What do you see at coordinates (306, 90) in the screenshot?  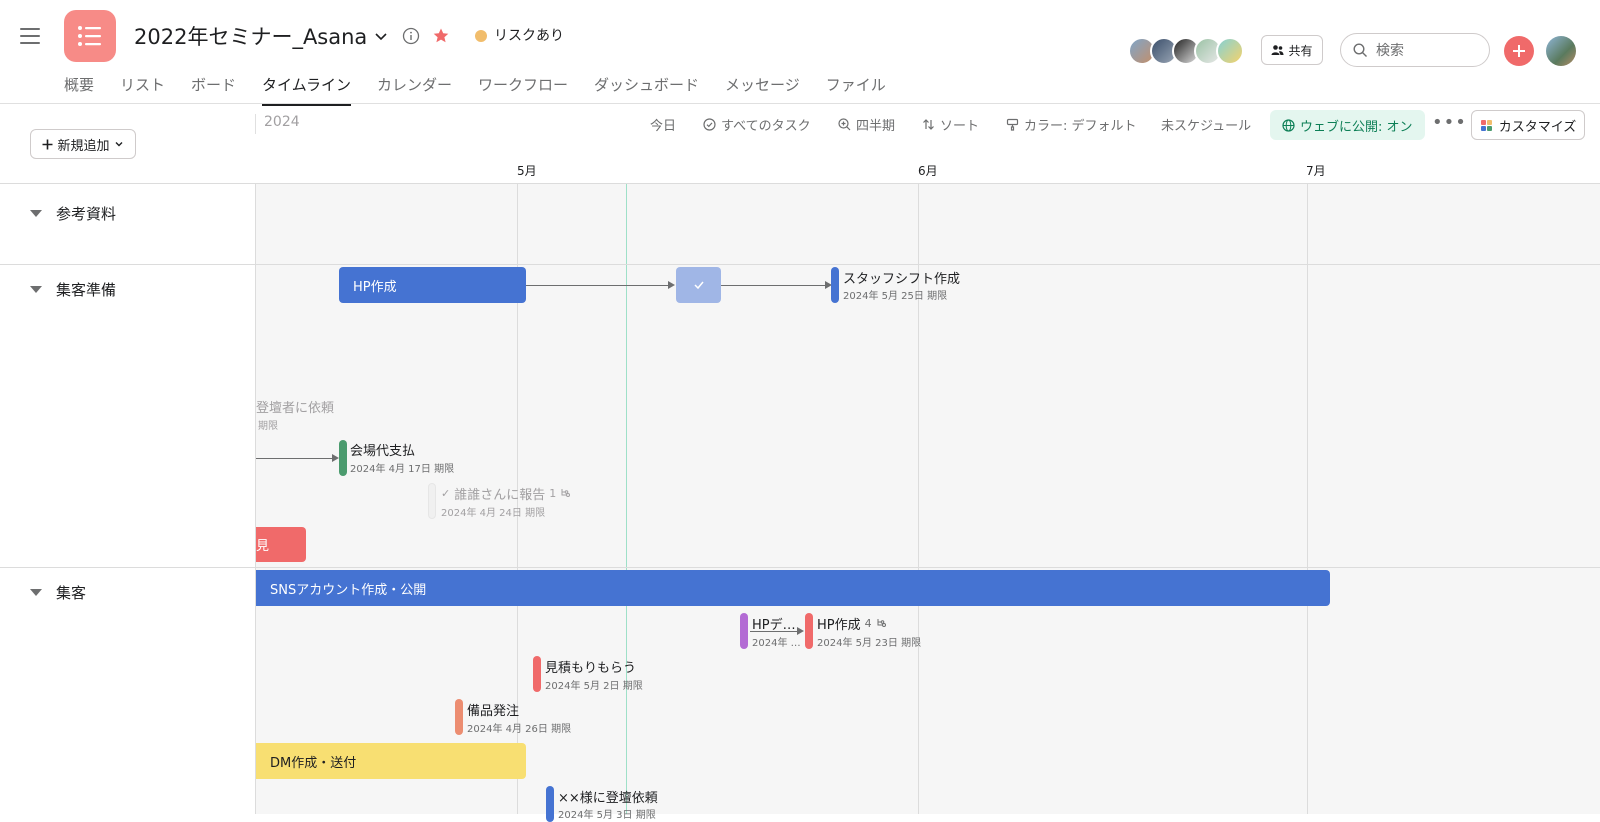 I see `tab-timeline: タイムライン` at bounding box center [306, 90].